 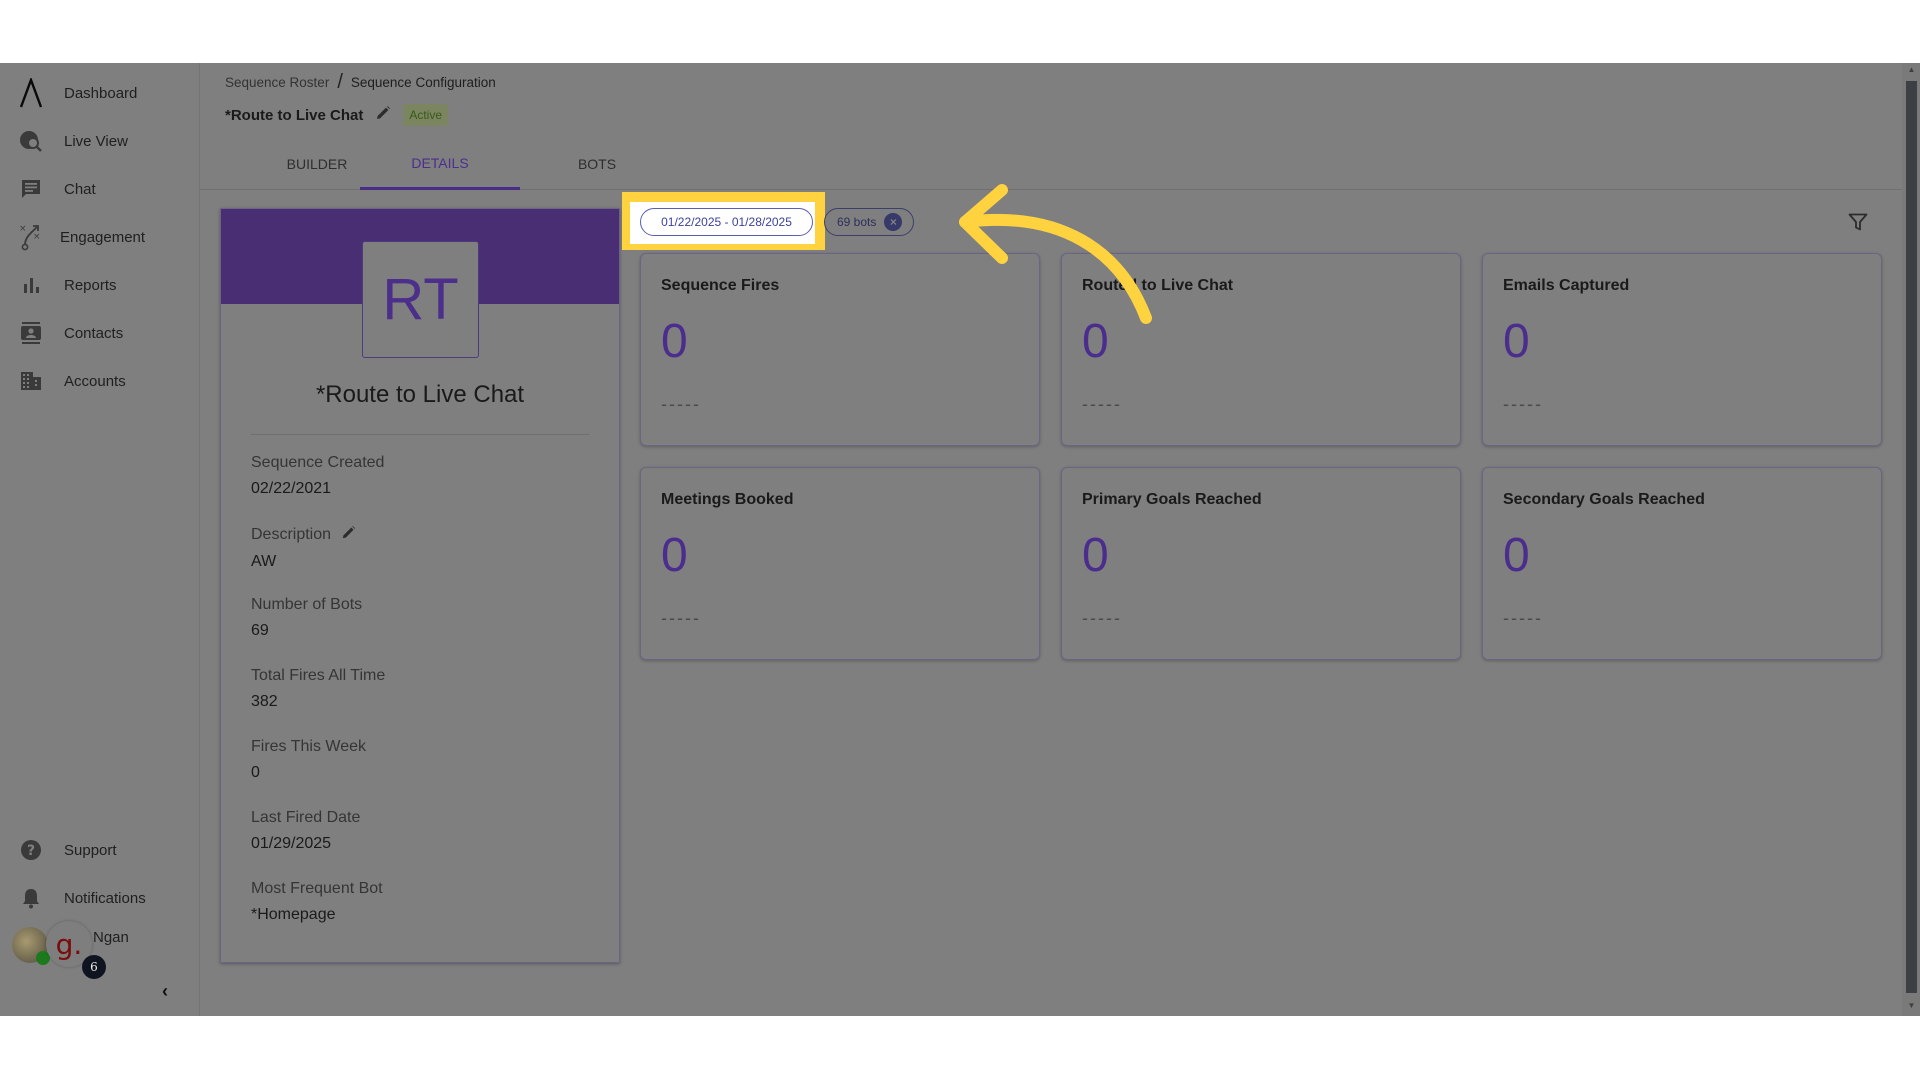 I want to click on reports-icon, so click(x=31, y=285).